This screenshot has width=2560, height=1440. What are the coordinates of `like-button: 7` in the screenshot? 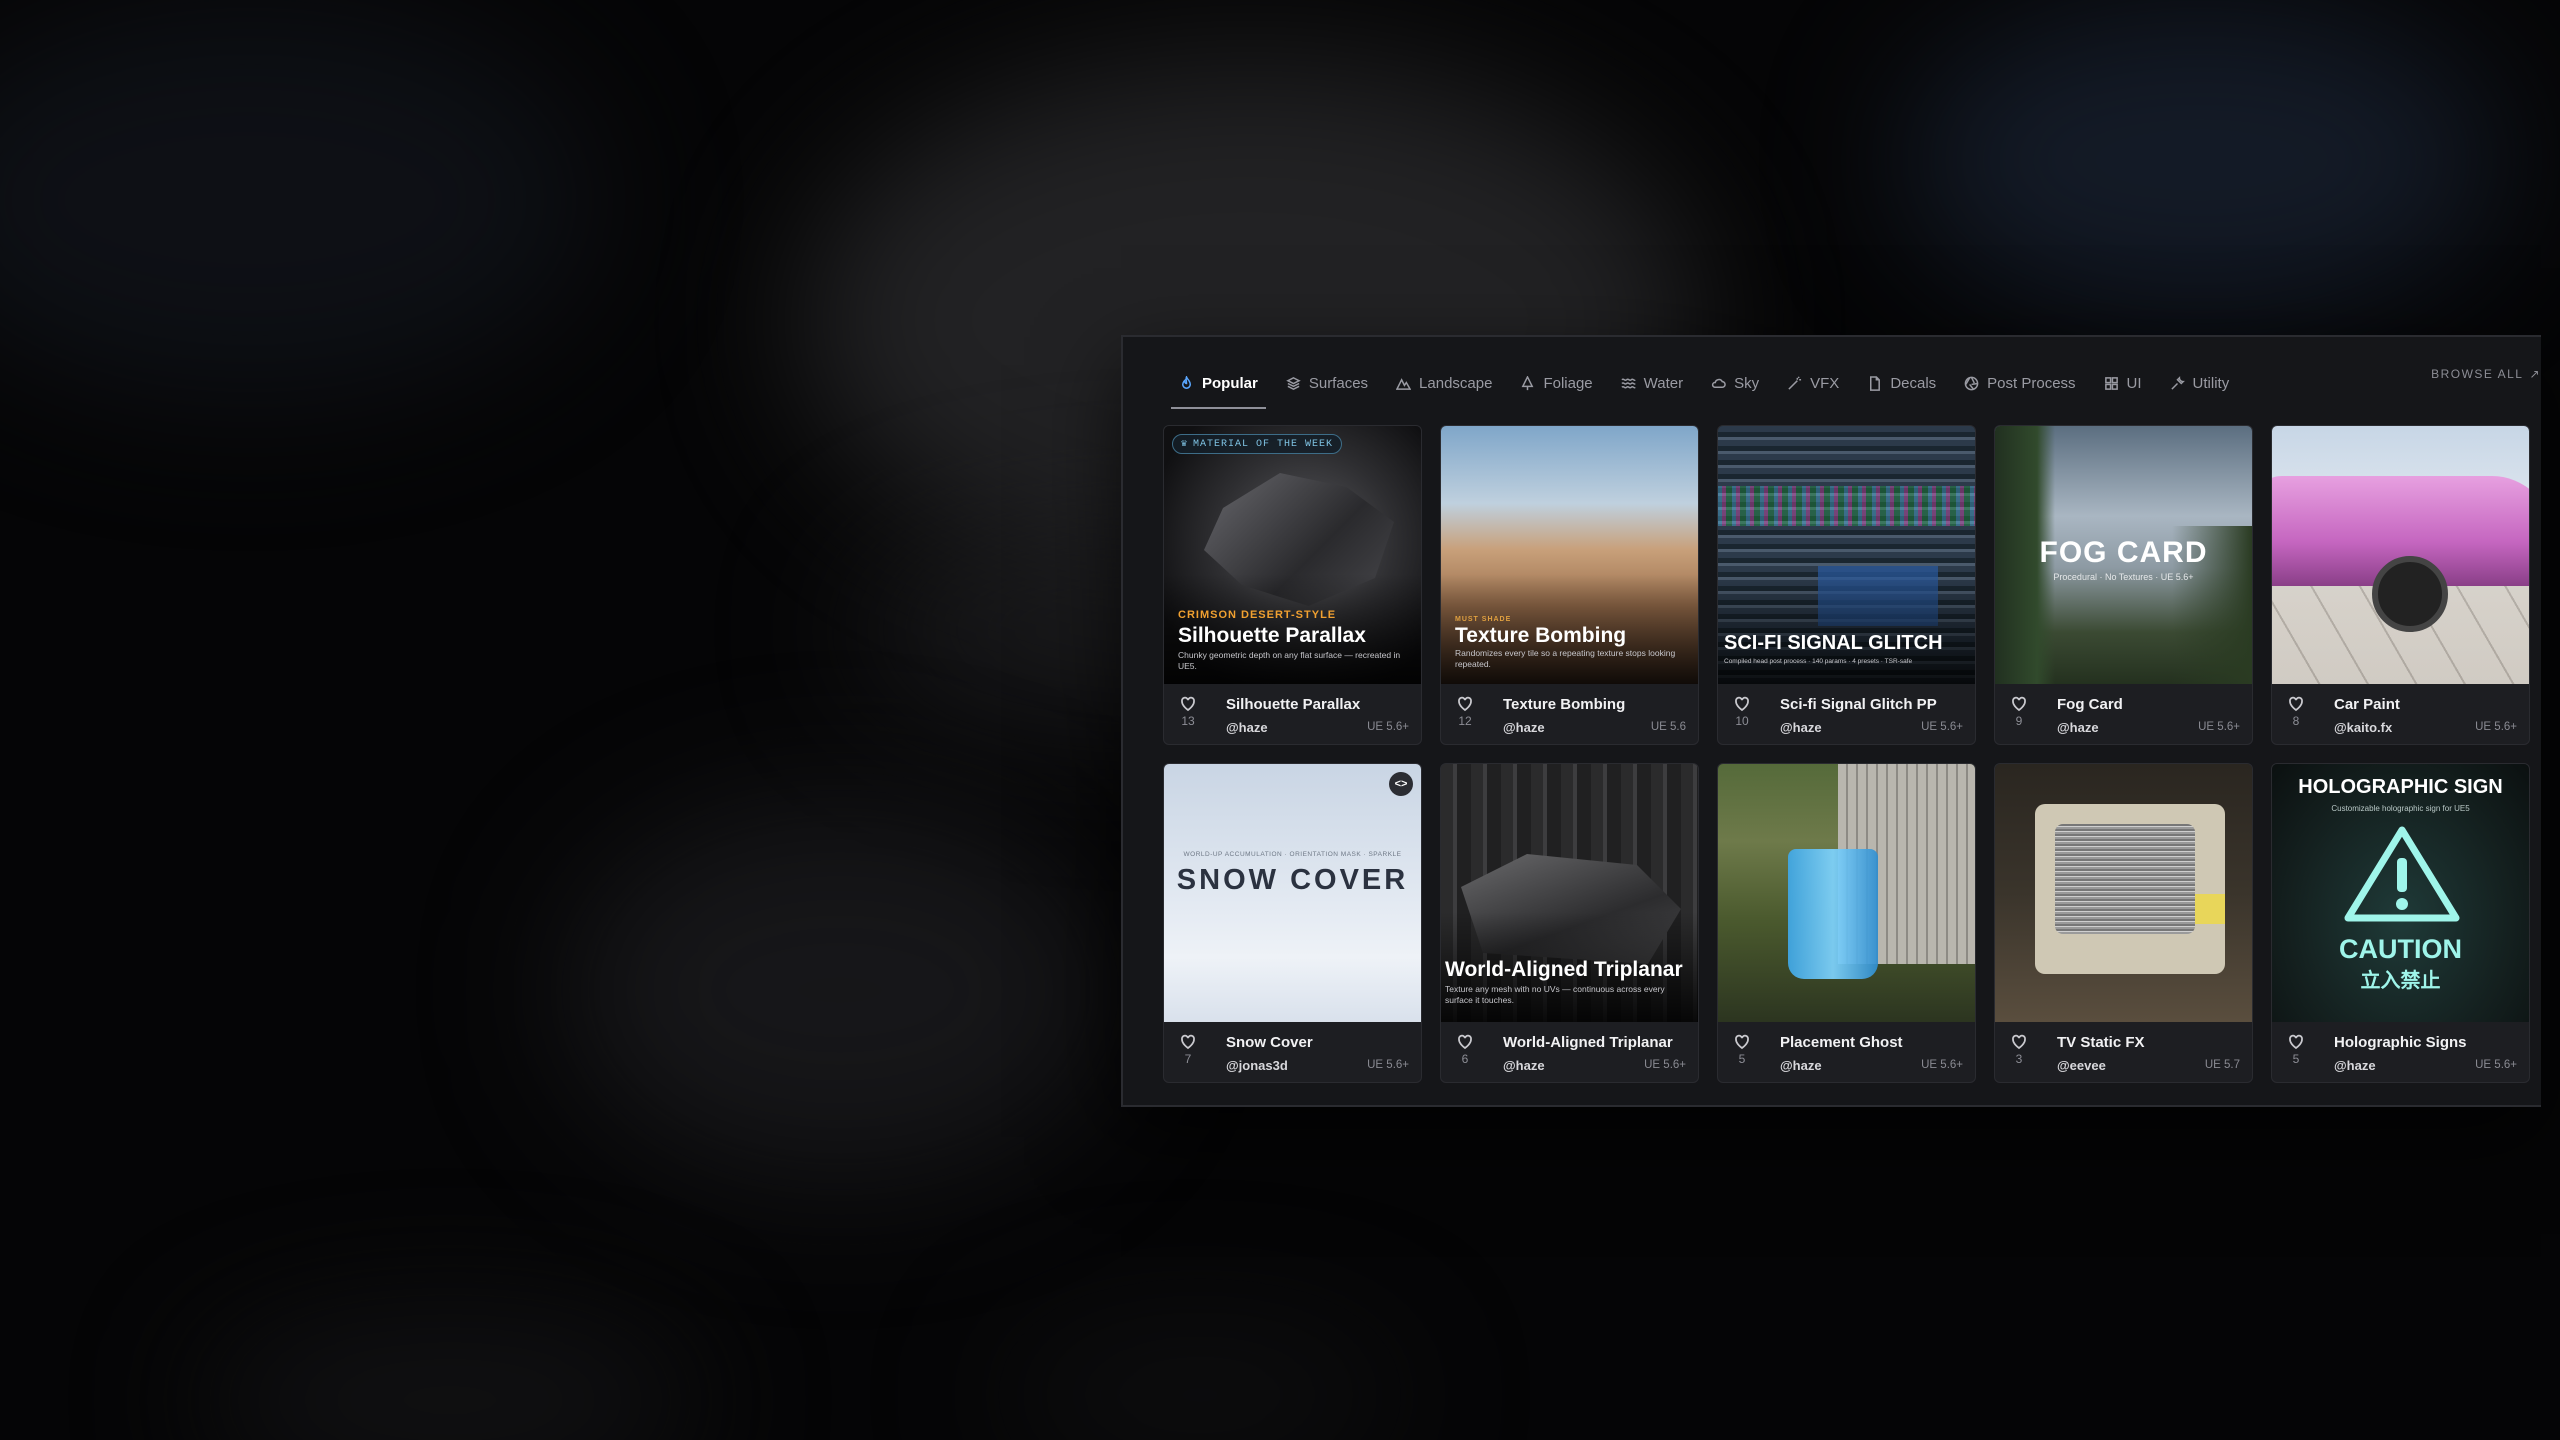 It's located at (1188, 1050).